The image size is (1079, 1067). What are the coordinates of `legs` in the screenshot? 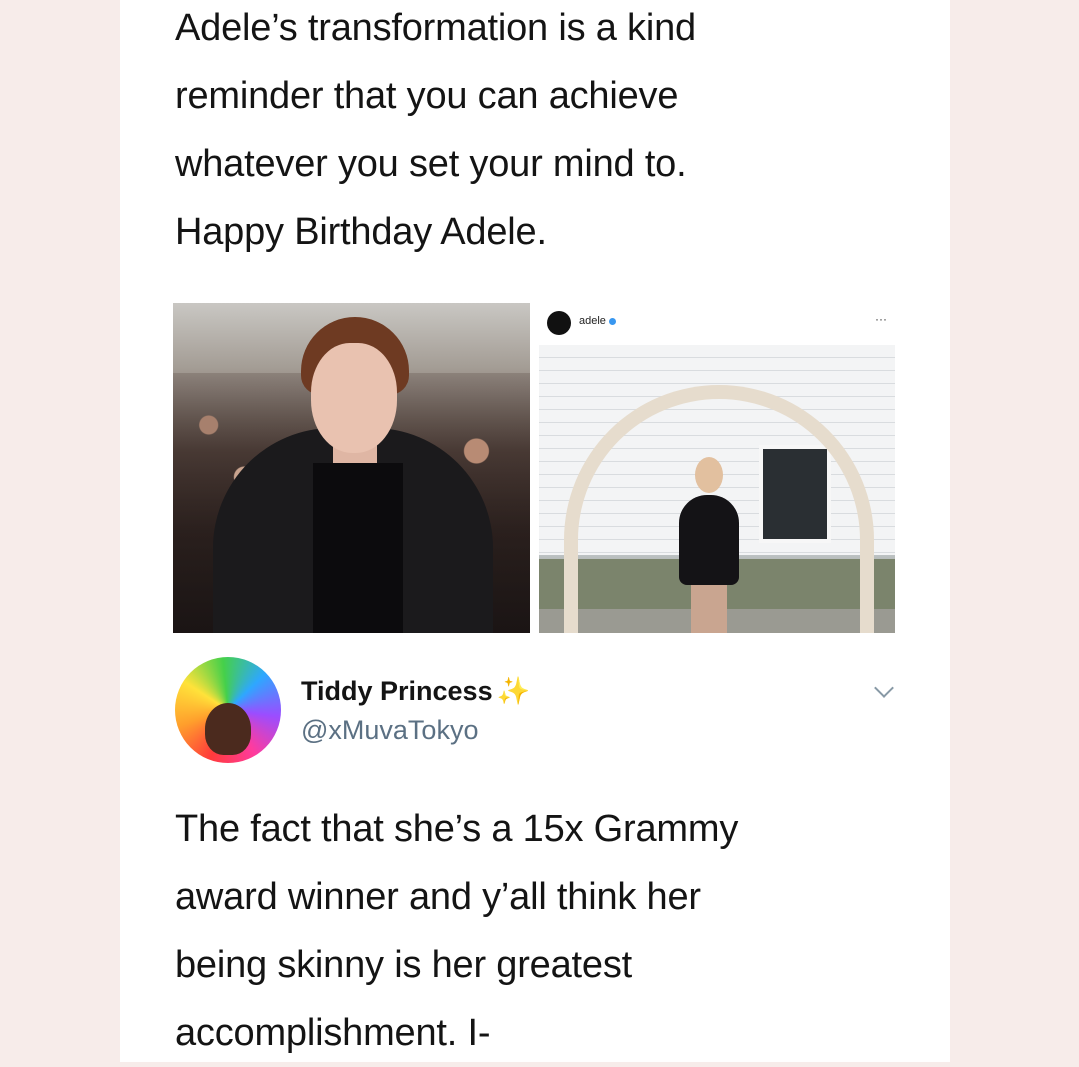 It's located at (709, 608).